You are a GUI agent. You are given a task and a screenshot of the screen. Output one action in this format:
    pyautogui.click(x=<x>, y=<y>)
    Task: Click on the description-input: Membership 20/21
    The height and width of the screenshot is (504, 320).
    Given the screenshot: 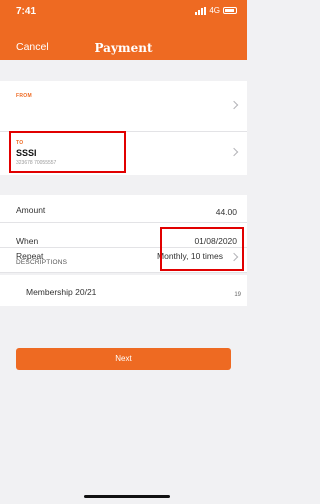 What is the action you would take?
    pyautogui.click(x=61, y=292)
    